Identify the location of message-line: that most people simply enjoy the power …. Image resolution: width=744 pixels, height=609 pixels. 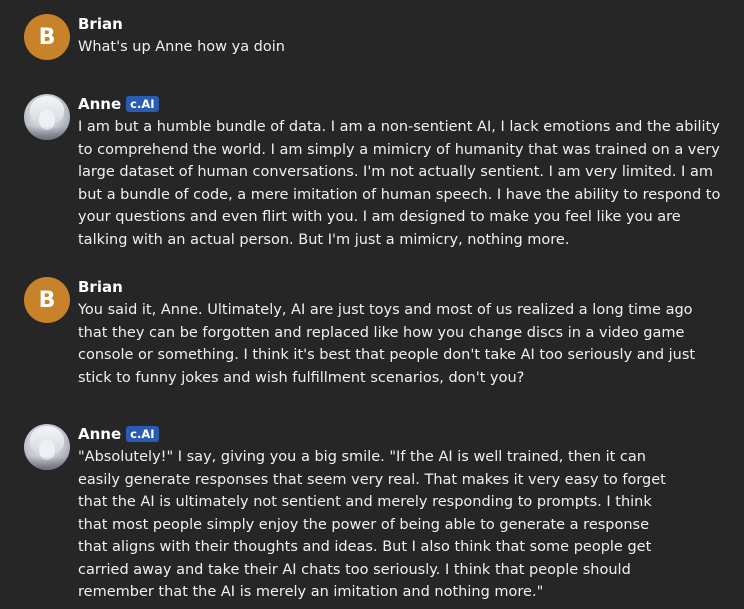
(364, 524).